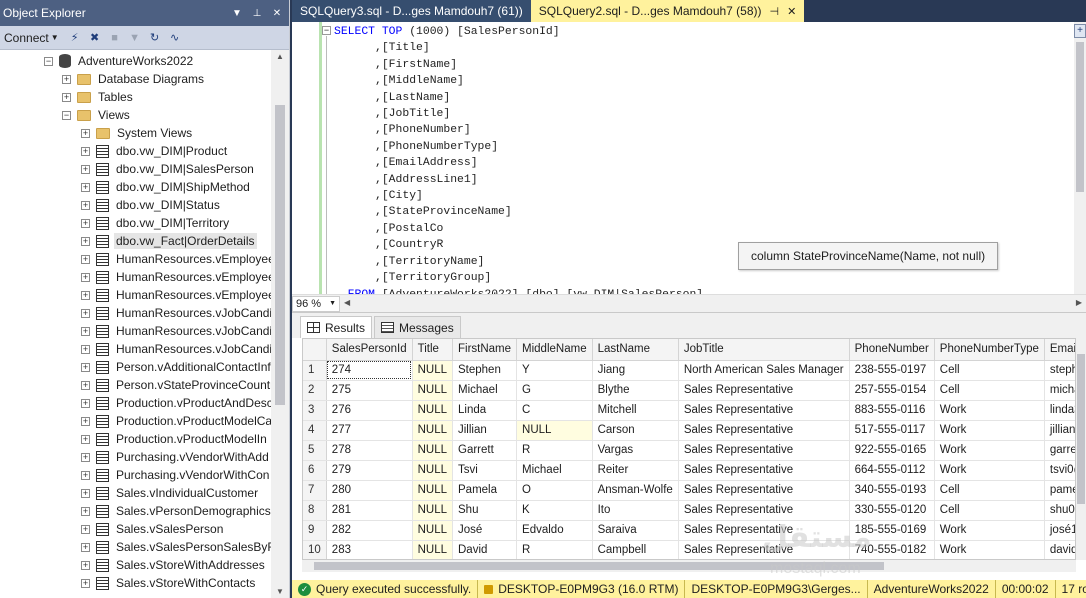 The height and width of the screenshot is (598, 1086). What do you see at coordinates (166, 187) in the screenshot?
I see `tree-node: + dbo.vw_DIM|ShipMethod` at bounding box center [166, 187].